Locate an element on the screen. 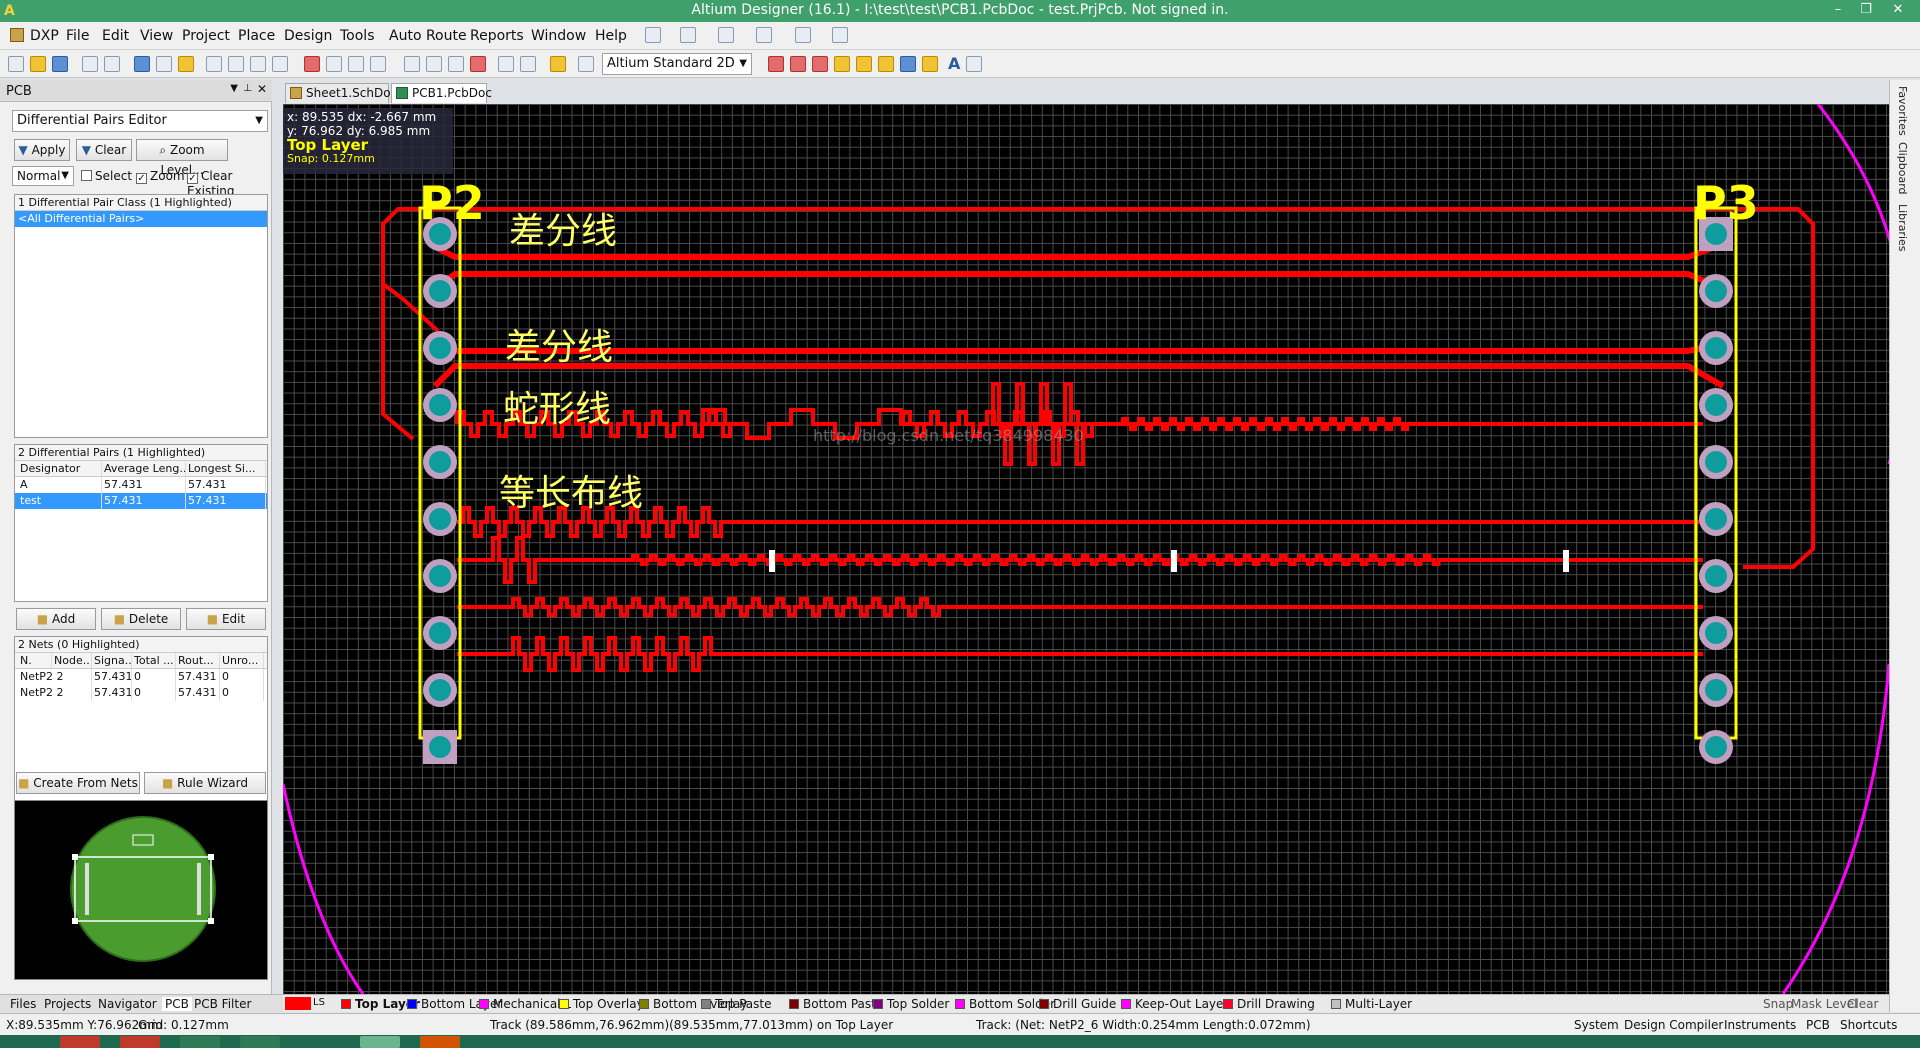 The height and width of the screenshot is (1048, 1920). zoom-checkbox: ✓ Zoom is located at coordinates (160, 176).